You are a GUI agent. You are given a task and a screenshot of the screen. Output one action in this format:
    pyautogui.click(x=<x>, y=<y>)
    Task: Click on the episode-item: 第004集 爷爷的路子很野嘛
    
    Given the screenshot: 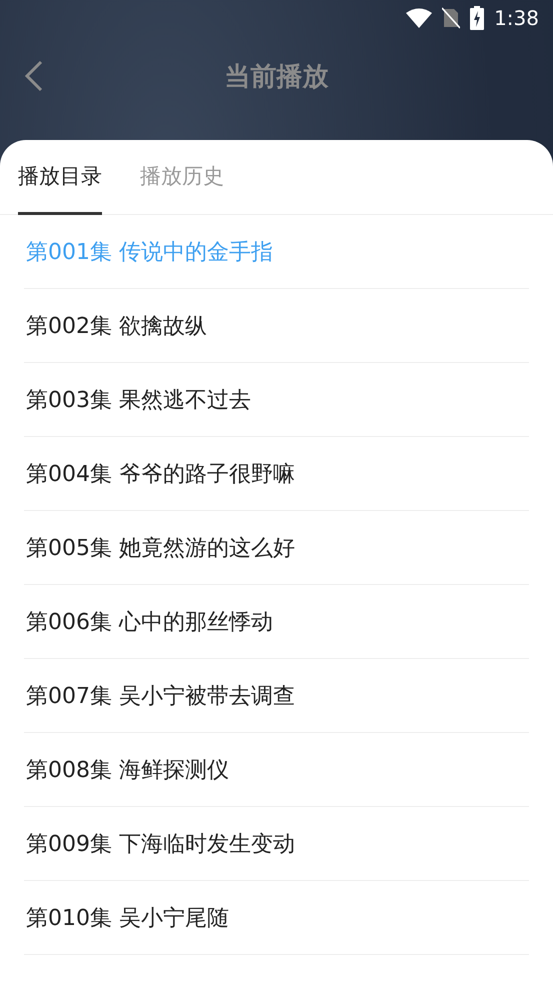 What is the action you would take?
    pyautogui.click(x=159, y=473)
    